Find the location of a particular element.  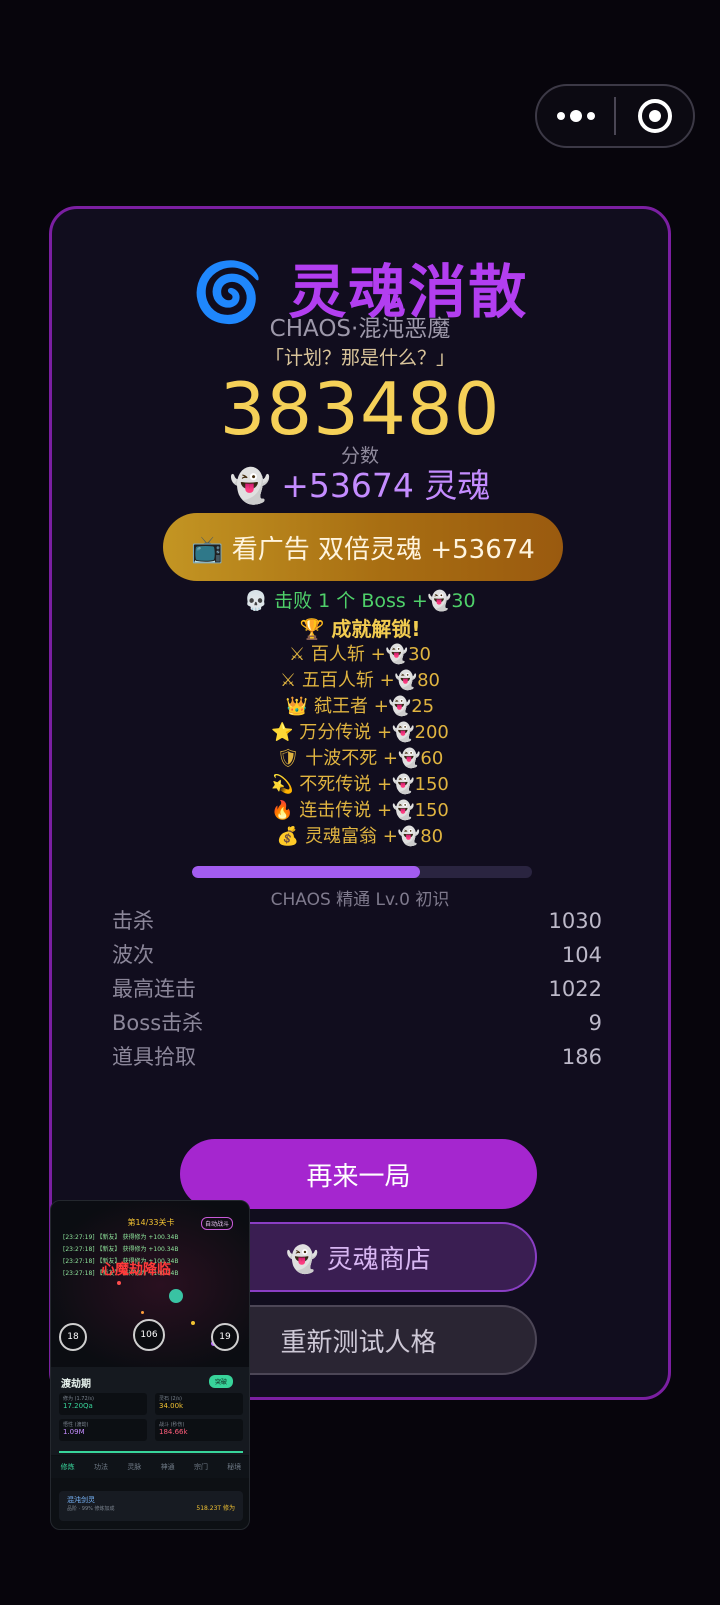

preview-tab: 神通 is located at coordinates (167, 1467).